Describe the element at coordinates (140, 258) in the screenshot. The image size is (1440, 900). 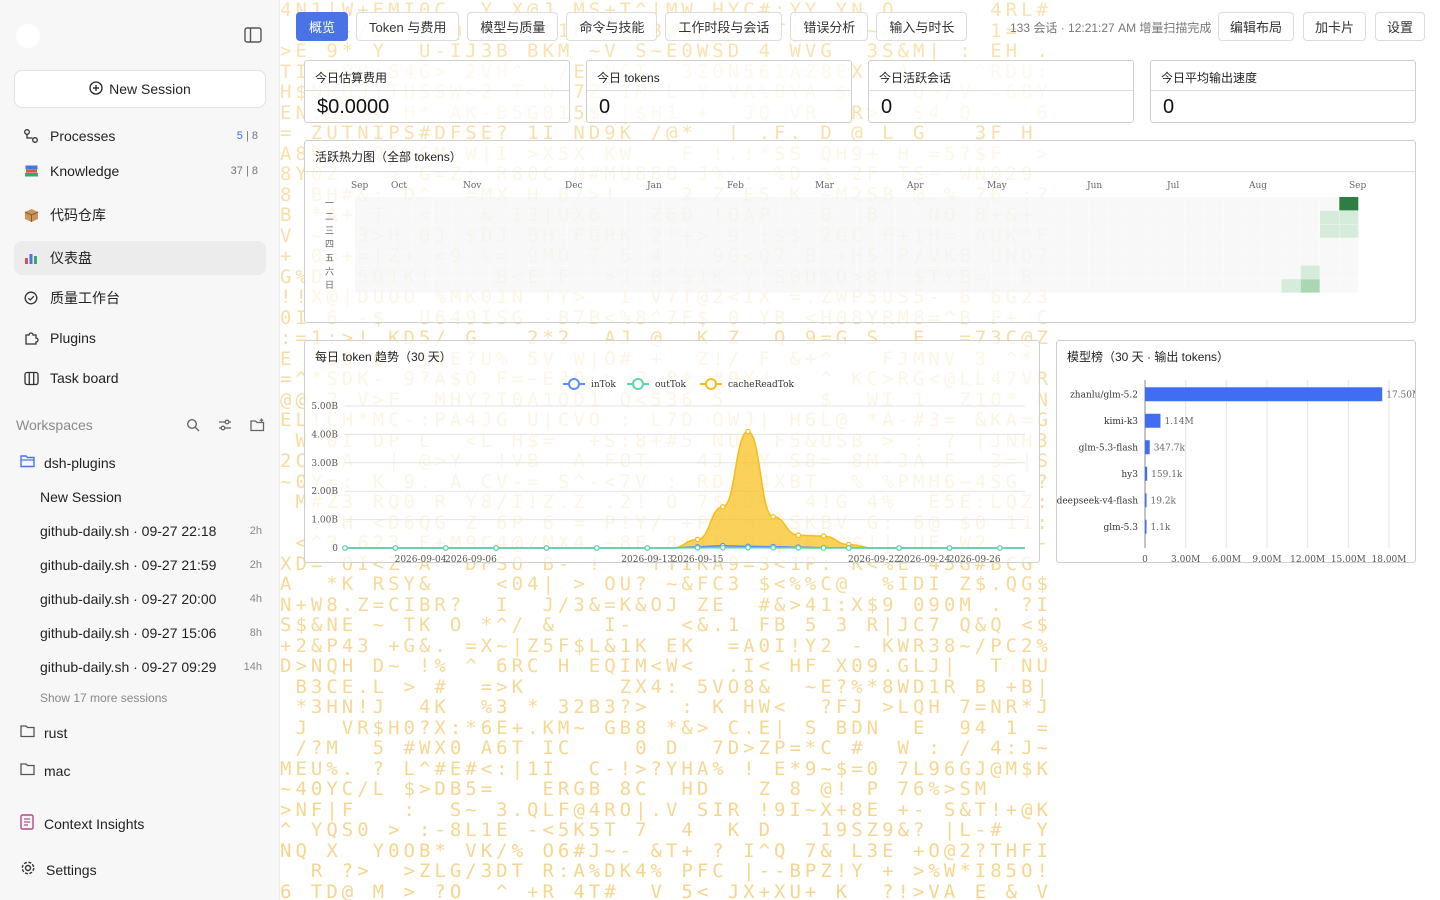
I see `sidebar-item-dashboard: 仪表盘` at that location.